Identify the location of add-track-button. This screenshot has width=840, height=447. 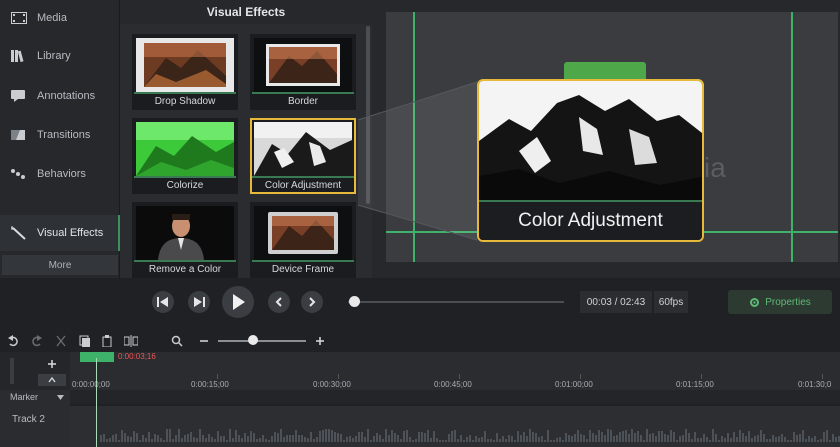
(52, 364).